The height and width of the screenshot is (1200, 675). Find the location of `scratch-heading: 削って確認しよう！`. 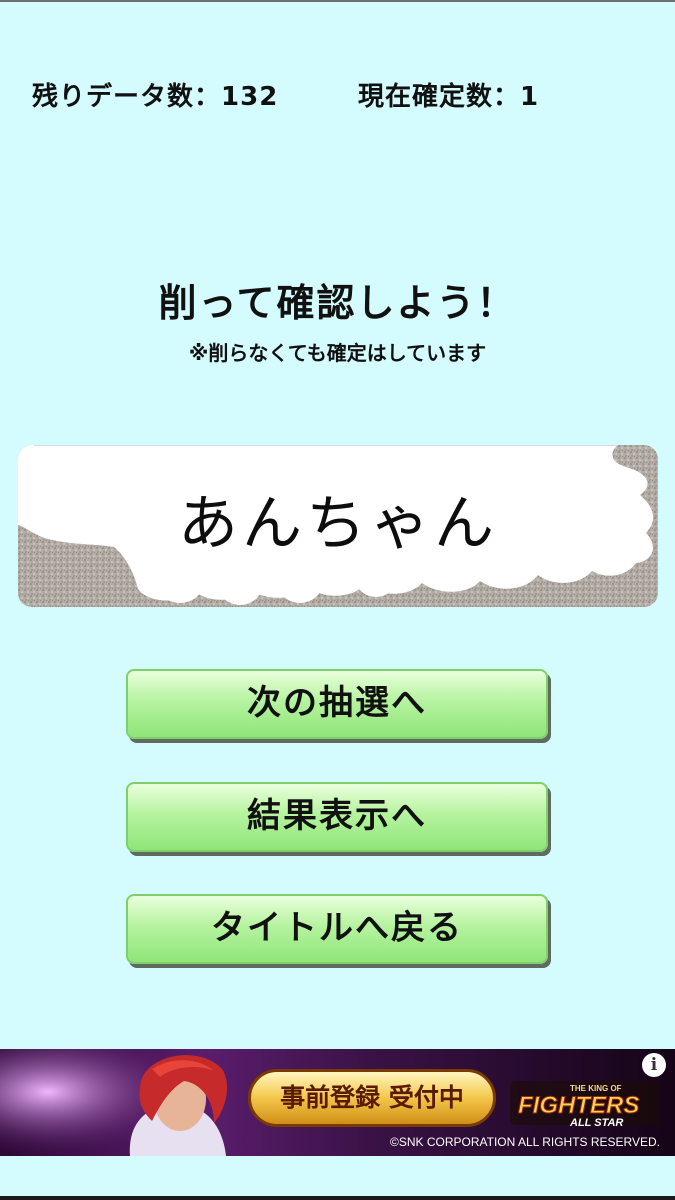

scratch-heading: 削って確認しよう！ is located at coordinates (337, 303).